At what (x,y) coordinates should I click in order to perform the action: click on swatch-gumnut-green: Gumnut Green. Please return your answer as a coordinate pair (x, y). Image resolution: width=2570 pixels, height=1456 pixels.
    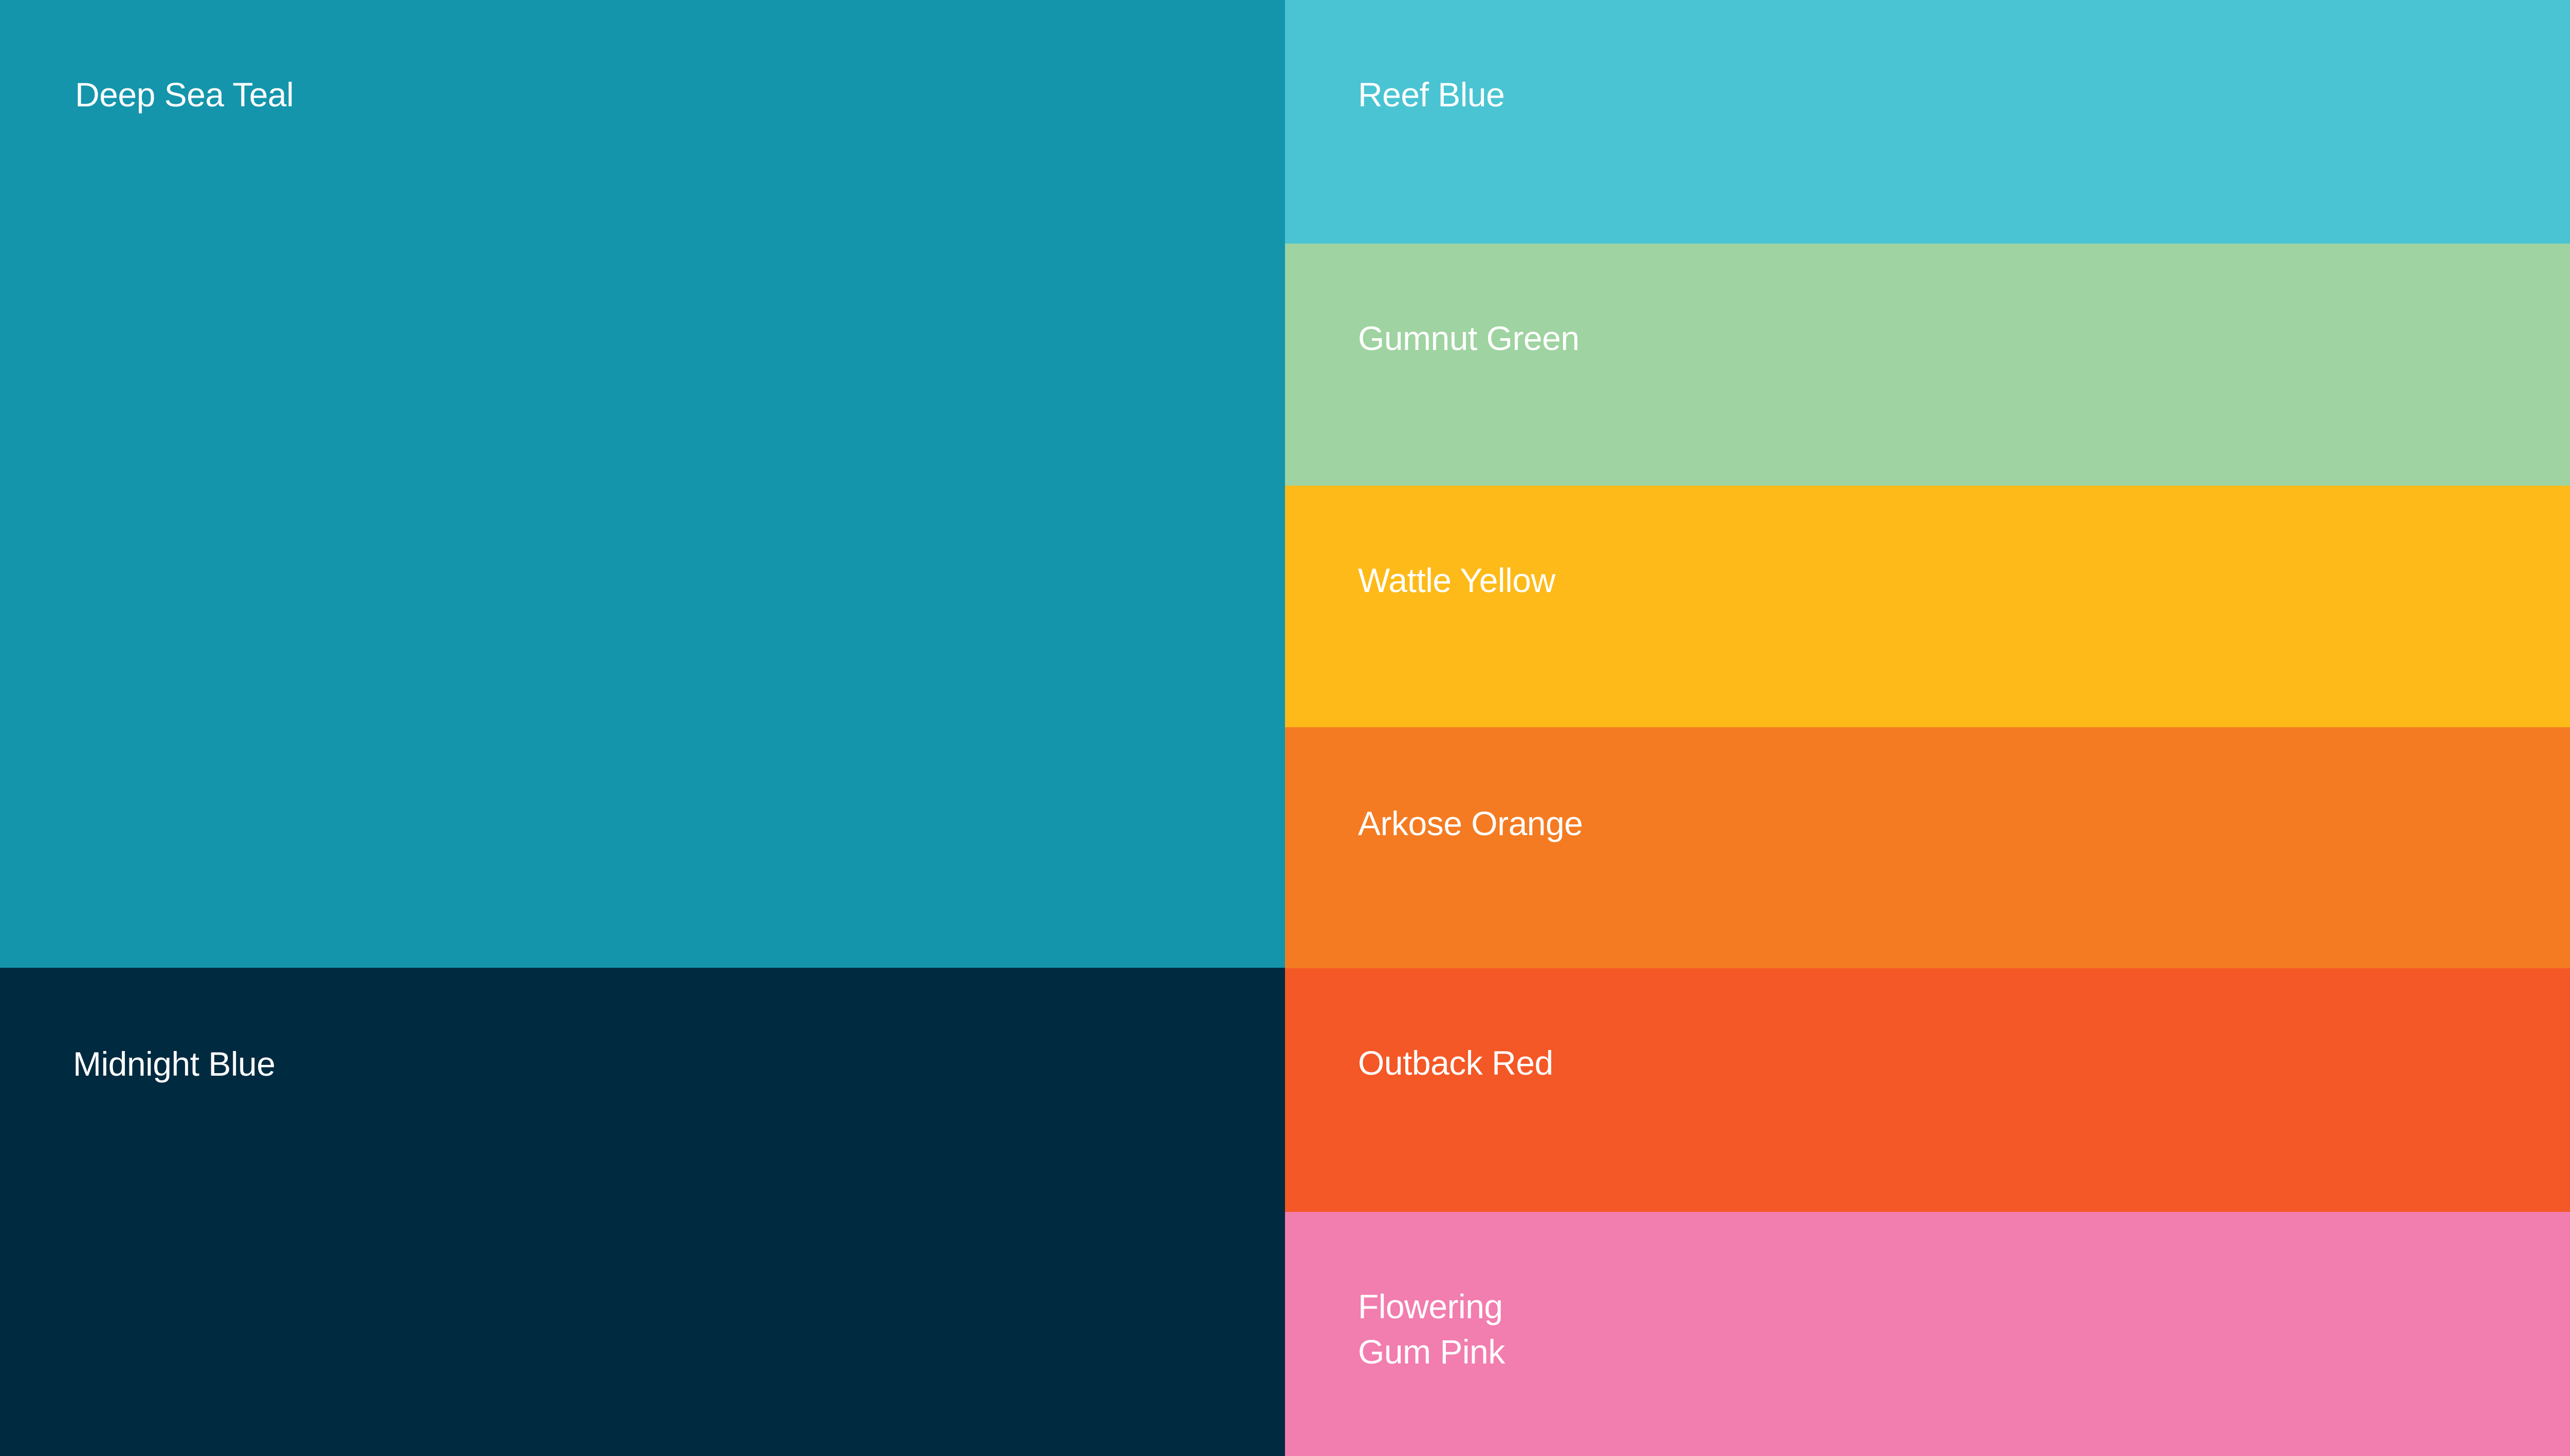
    Looking at the image, I should click on (1927, 365).